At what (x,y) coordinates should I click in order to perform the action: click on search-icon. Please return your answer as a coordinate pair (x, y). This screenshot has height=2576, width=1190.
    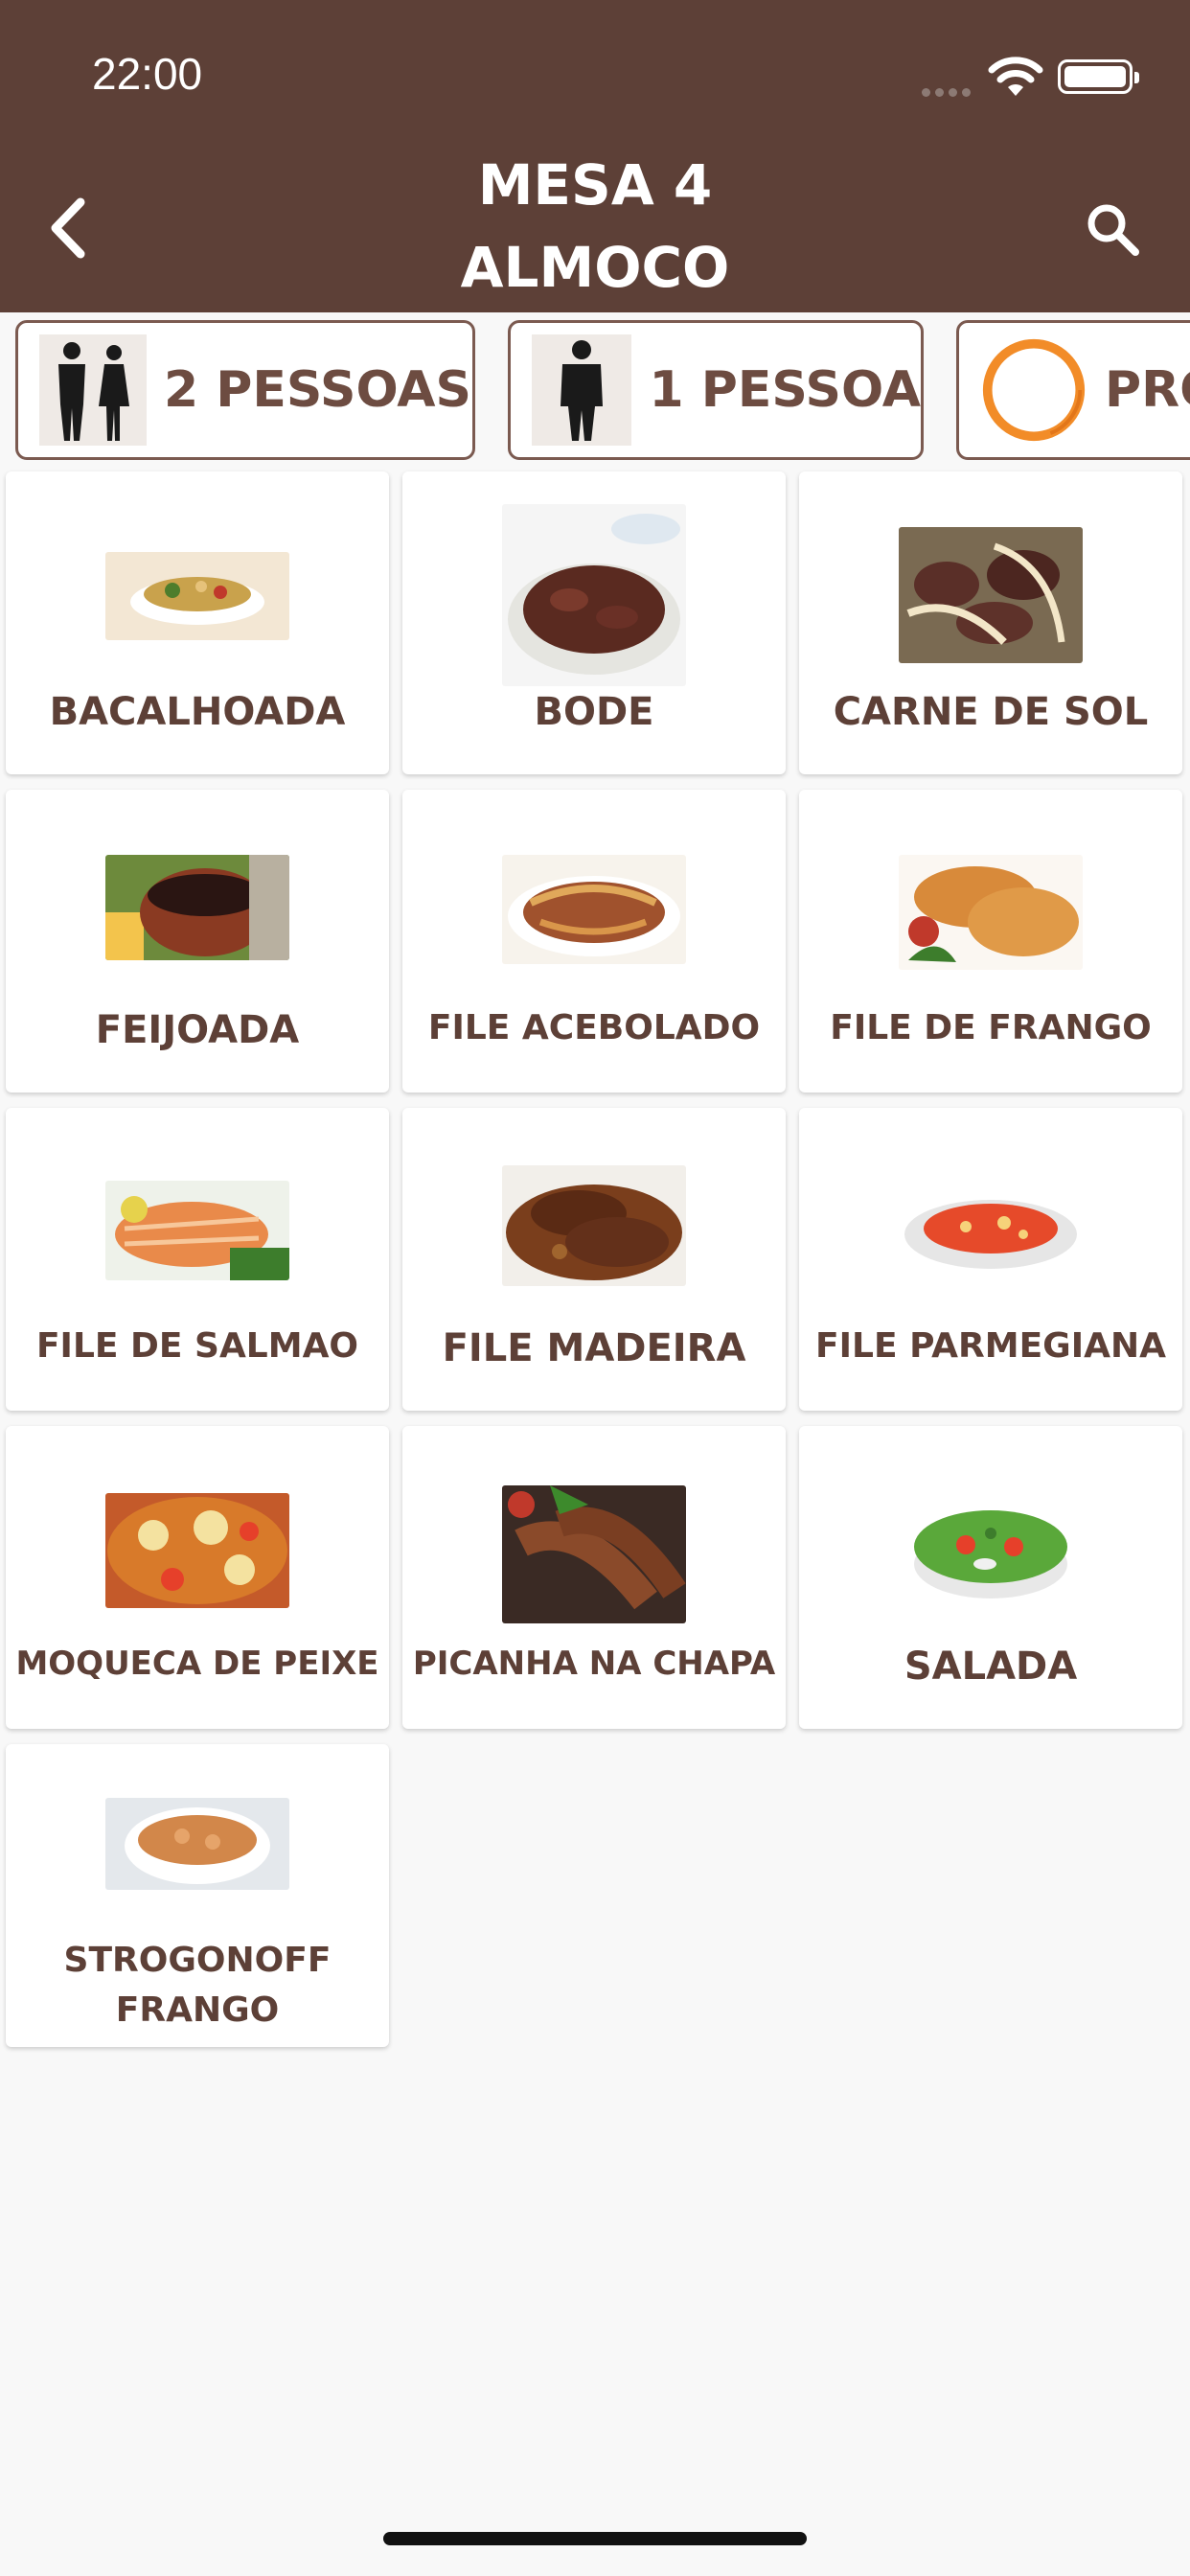
    Looking at the image, I should click on (1113, 230).